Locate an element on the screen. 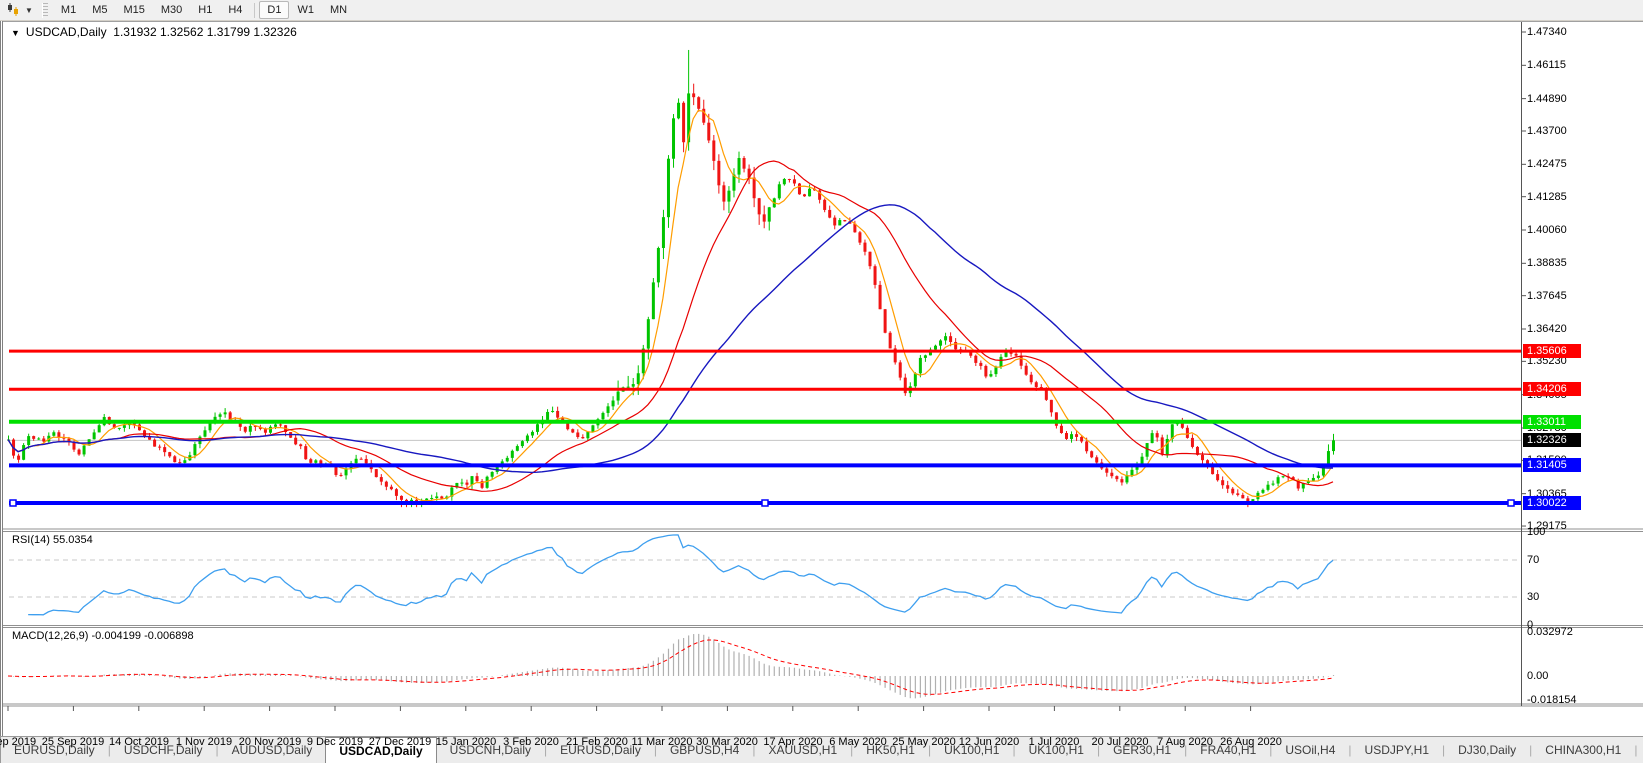 This screenshot has width=1643, height=763. macd-panel-title: MACD(12,26,9) -0.004199 -0.006898 is located at coordinates (103, 636).